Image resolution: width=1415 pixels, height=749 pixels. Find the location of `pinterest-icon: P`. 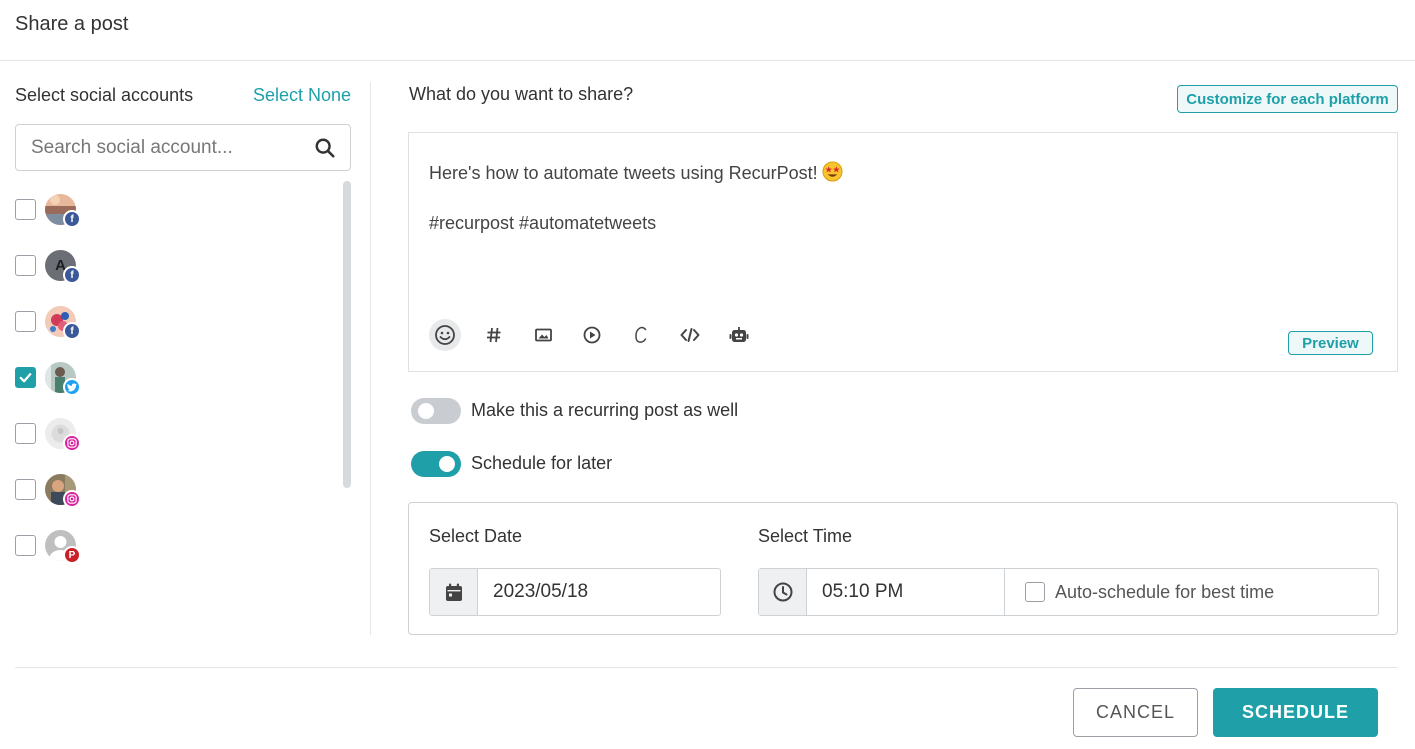

pinterest-icon: P is located at coordinates (72, 555).